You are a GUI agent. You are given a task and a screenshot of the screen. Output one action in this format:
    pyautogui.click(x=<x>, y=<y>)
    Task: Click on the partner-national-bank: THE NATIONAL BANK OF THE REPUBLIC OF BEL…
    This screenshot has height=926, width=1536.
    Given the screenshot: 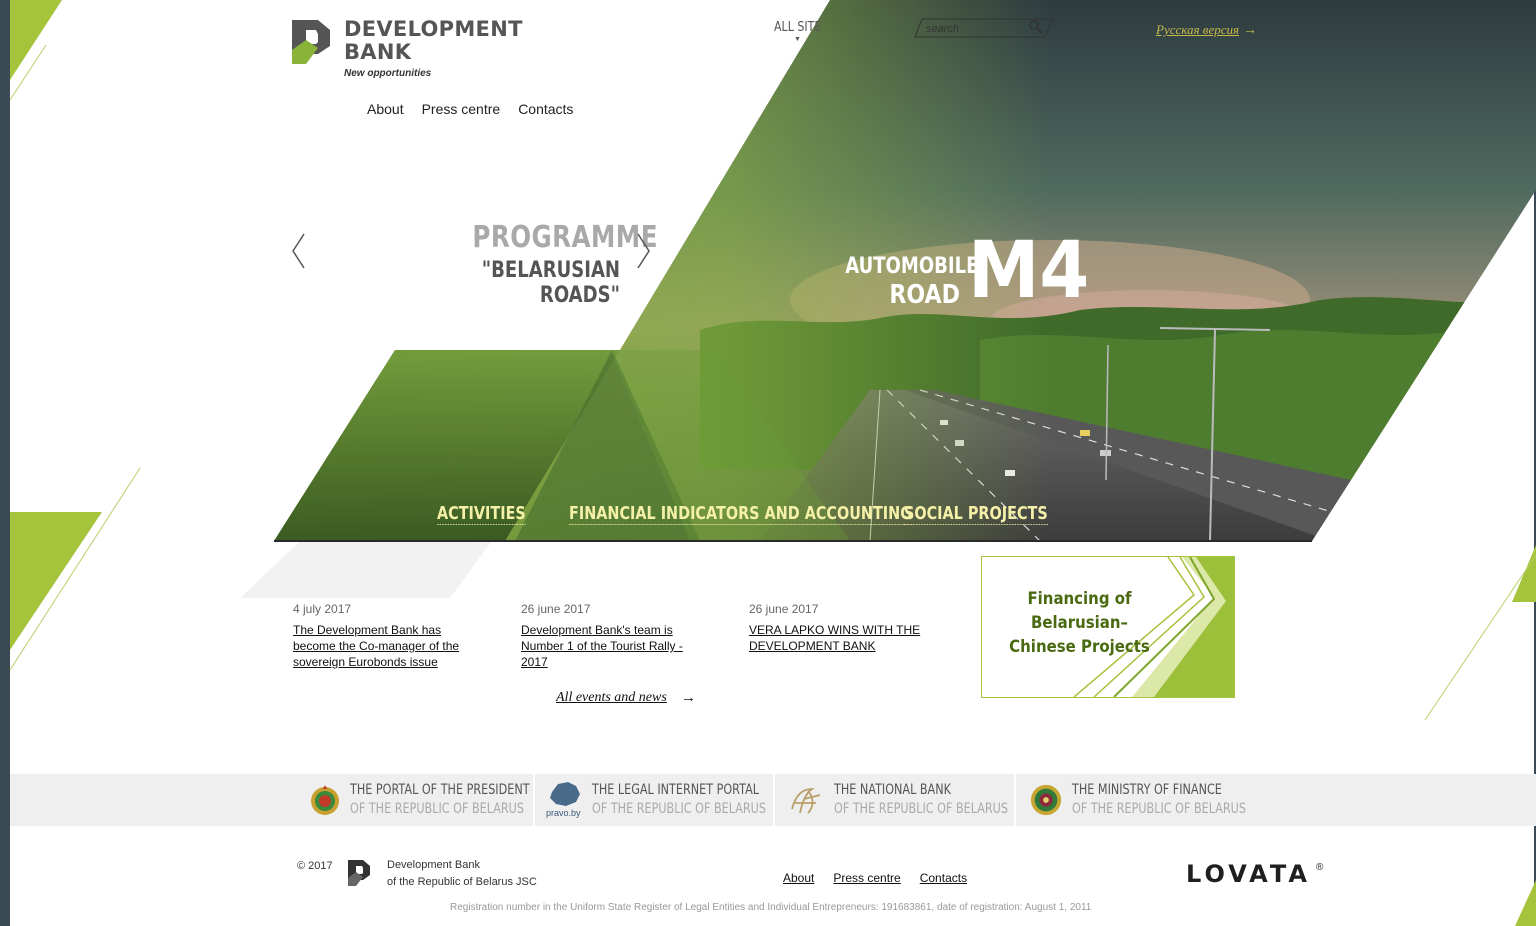 What is the action you would take?
    pyautogui.click(x=918, y=800)
    